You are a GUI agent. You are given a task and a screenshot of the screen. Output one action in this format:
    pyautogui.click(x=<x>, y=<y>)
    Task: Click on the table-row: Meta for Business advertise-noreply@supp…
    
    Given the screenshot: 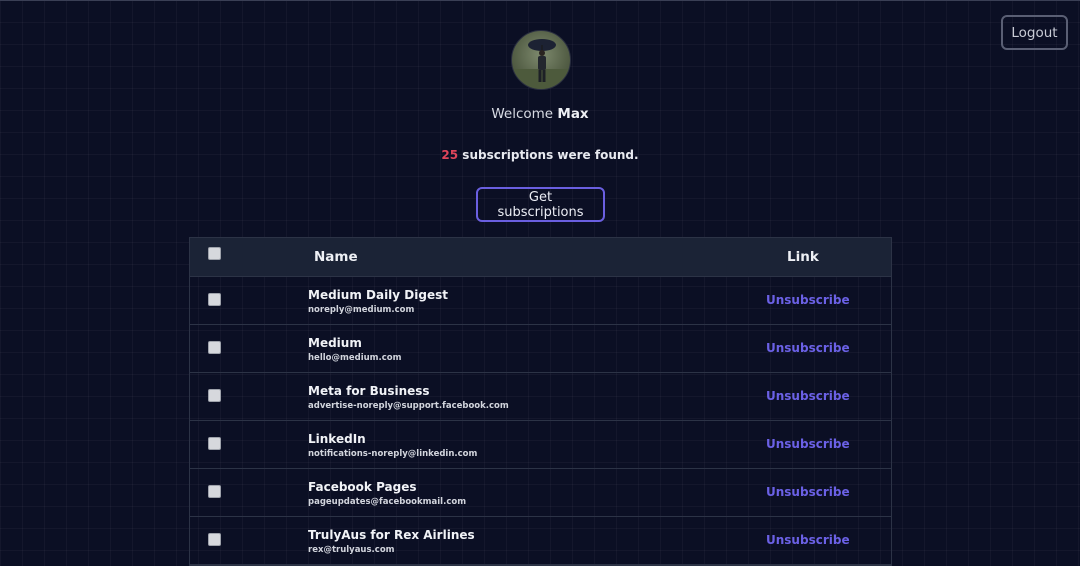 What is the action you would take?
    pyautogui.click(x=540, y=397)
    